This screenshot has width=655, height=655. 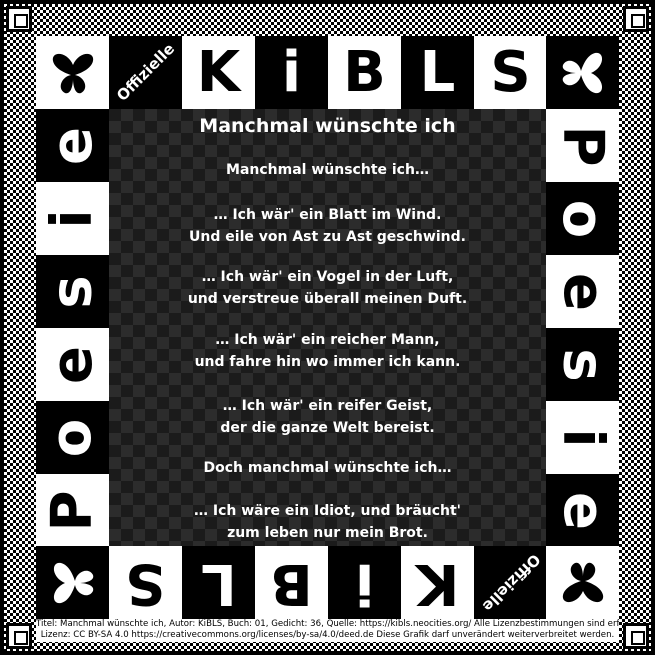 I want to click on badge-official-bottom: Offizielle, so click(x=511, y=583).